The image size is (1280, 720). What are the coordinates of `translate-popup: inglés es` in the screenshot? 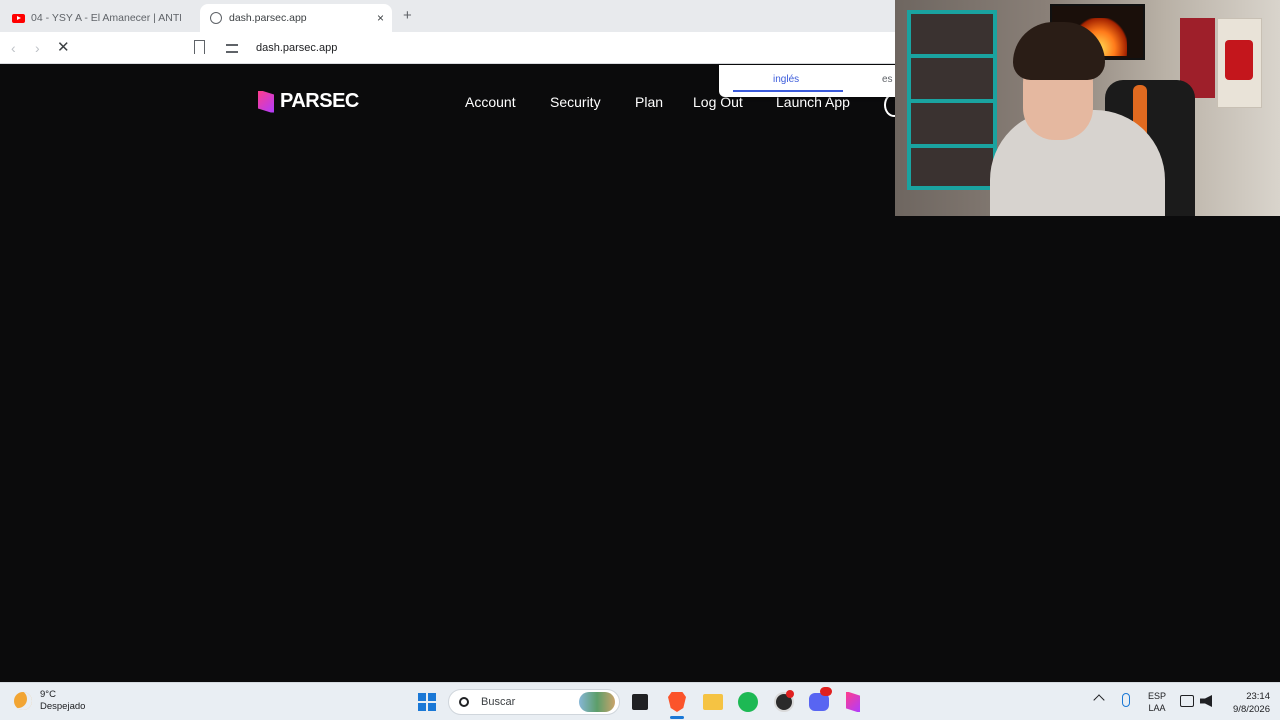 It's located at (807, 81).